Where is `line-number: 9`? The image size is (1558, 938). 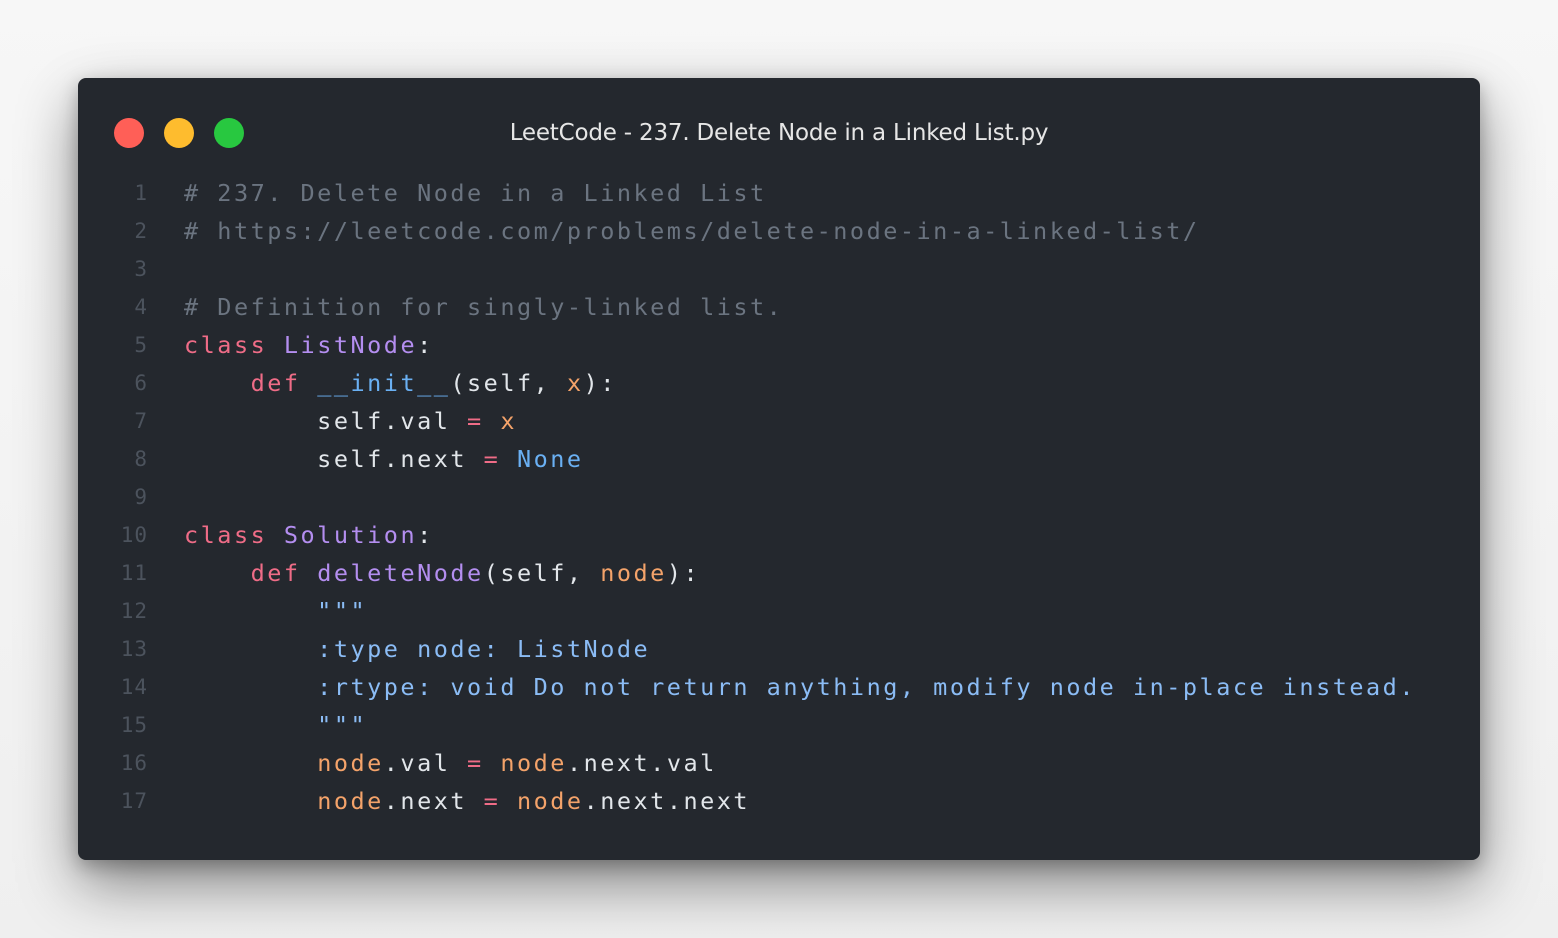
line-number: 9 is located at coordinates (141, 497).